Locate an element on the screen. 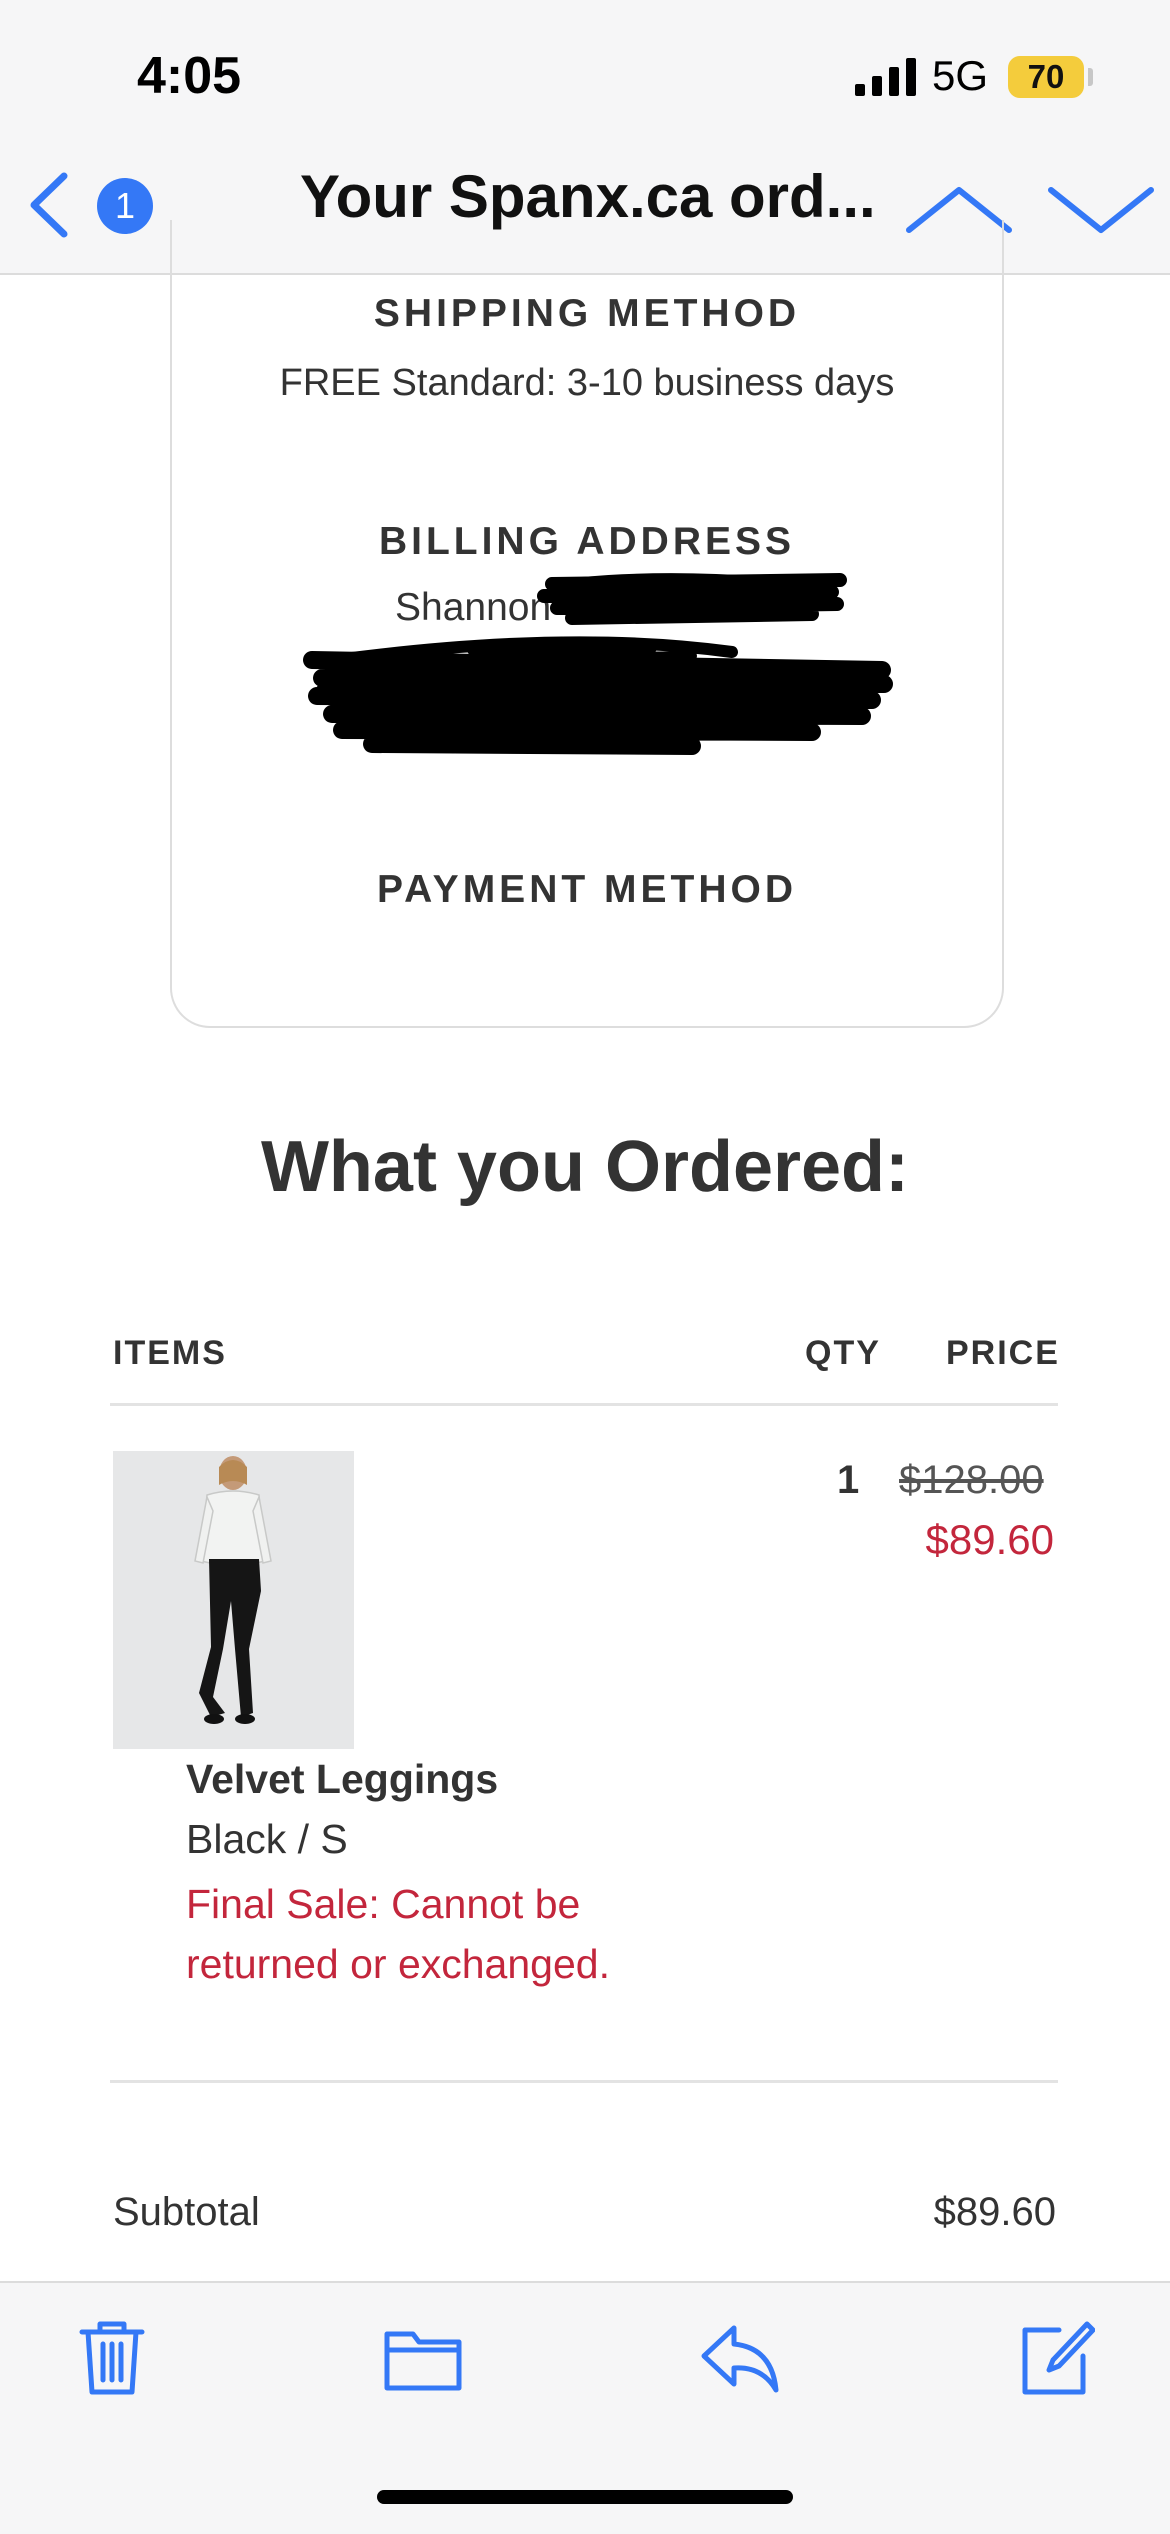 Image resolution: width=1170 pixels, height=2534 pixels. redaction-scribble is located at coordinates (598, 664).